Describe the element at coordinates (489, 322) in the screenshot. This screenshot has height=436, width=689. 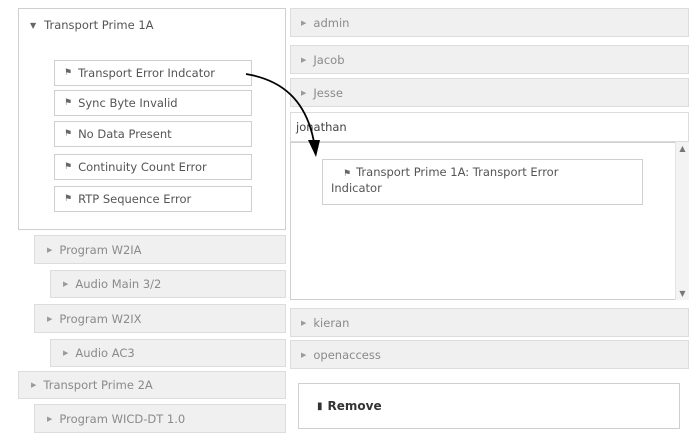
I see `user-item-kieran: ▶ kieran` at that location.